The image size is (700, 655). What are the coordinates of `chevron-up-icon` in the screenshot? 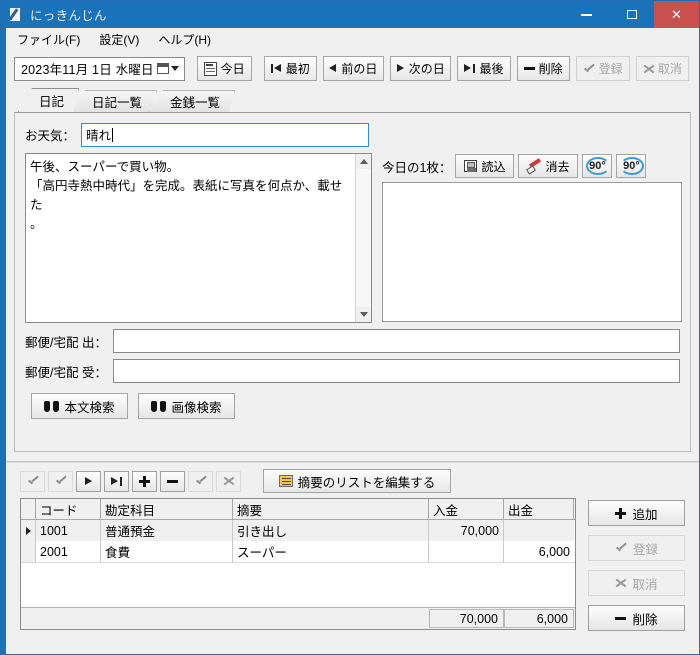 It's located at (363, 161).